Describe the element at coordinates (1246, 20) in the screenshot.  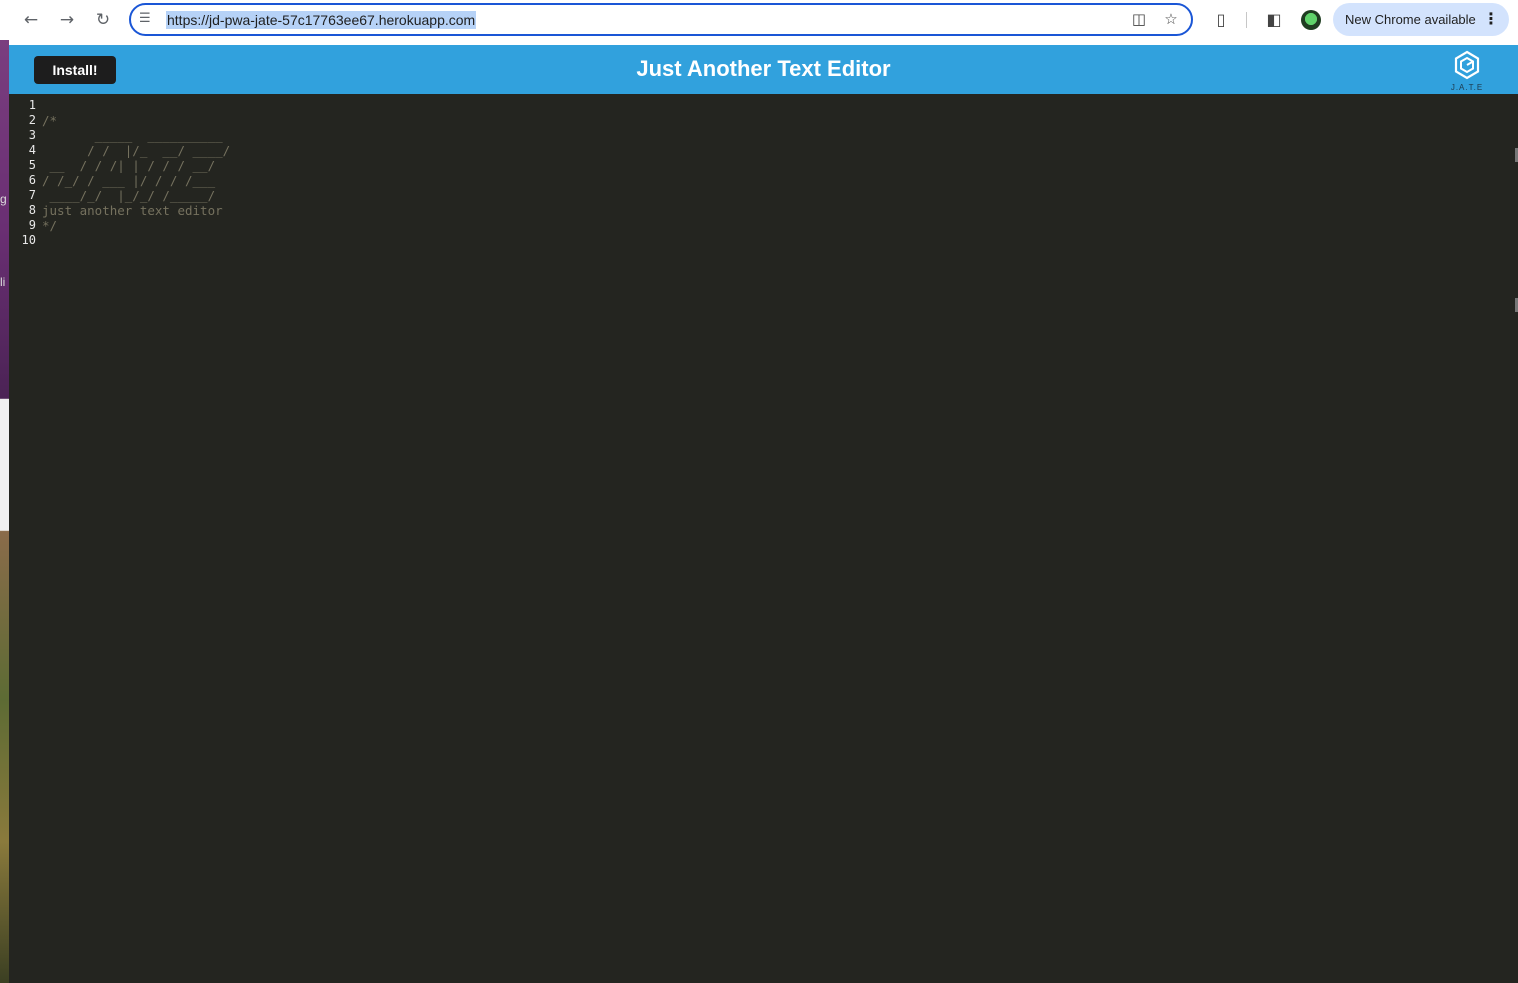
I see `toolbar-divider` at that location.